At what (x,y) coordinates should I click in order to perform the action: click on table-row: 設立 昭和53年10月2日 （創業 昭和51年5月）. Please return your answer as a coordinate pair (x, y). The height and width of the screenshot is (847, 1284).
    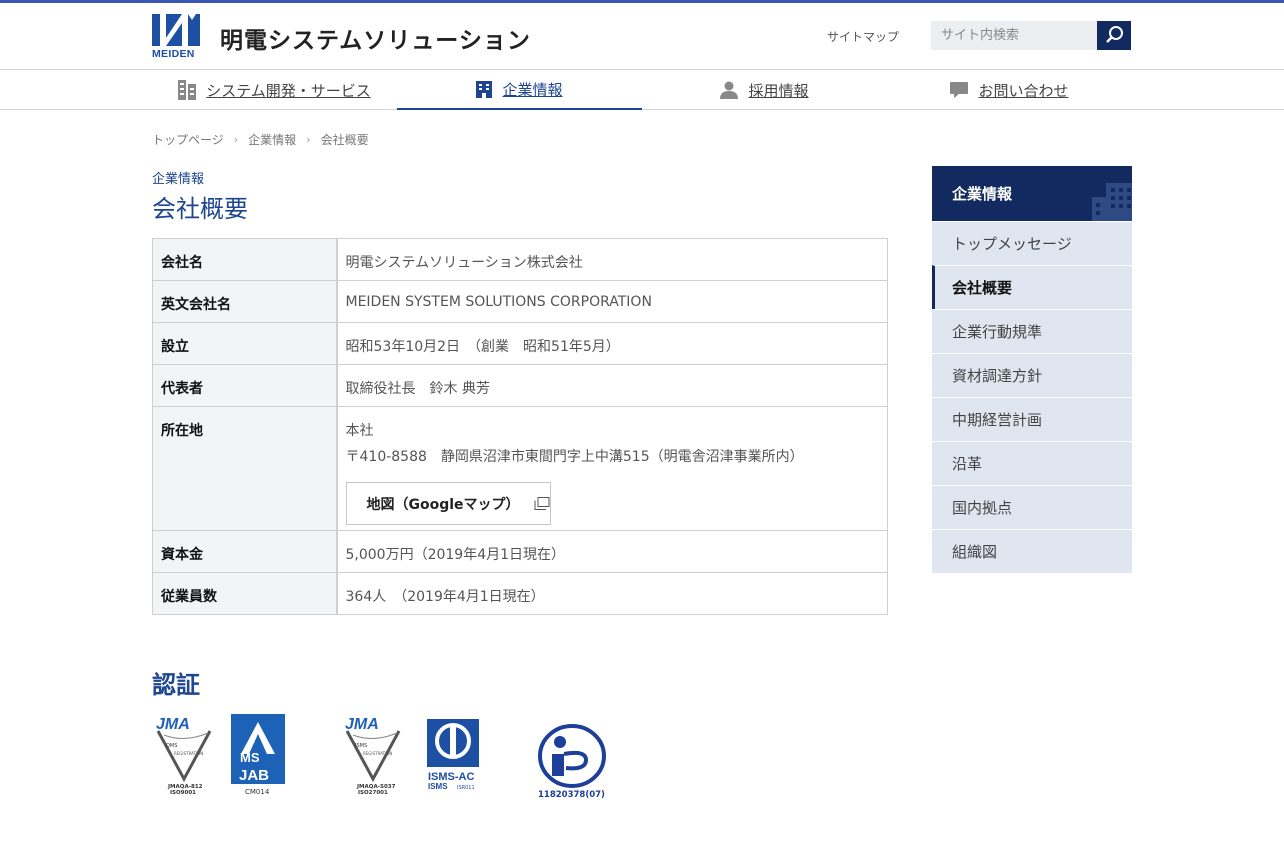
    Looking at the image, I should click on (520, 343).